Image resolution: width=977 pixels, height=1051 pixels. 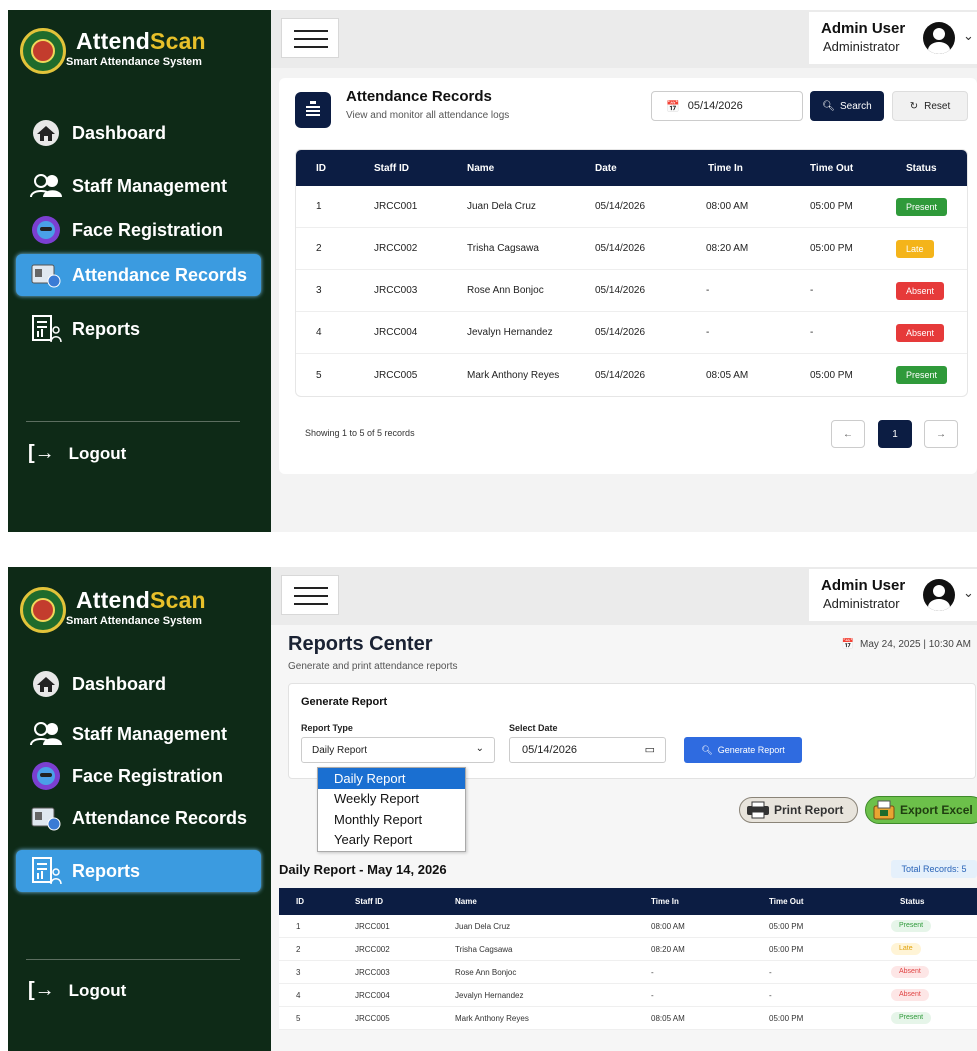 What do you see at coordinates (396, 375) in the screenshot?
I see `table-cell: JRCC005` at bounding box center [396, 375].